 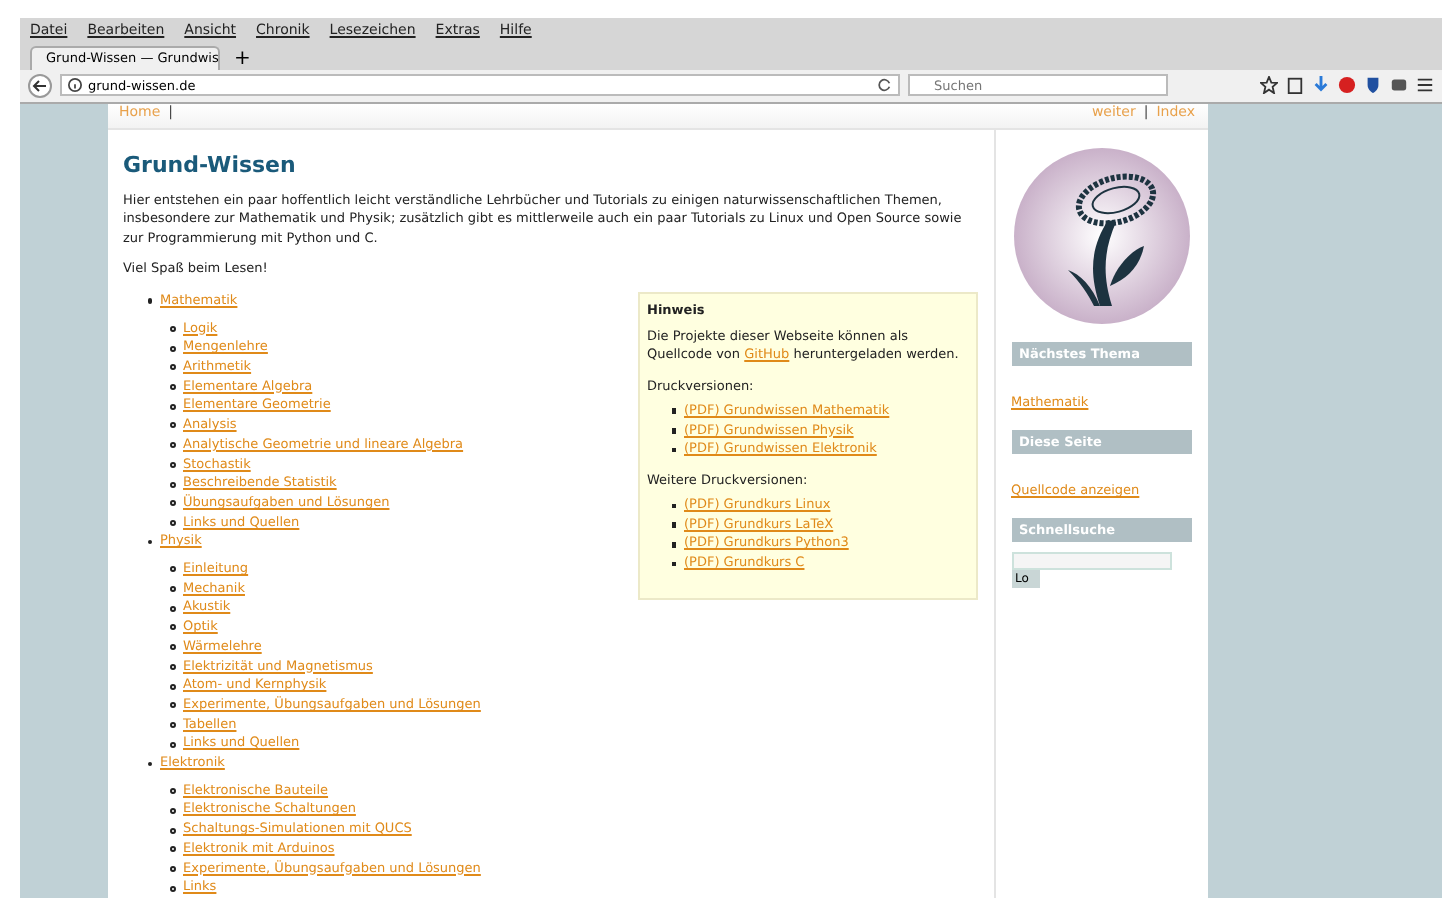 I want to click on shield-icon, so click(x=1373, y=85).